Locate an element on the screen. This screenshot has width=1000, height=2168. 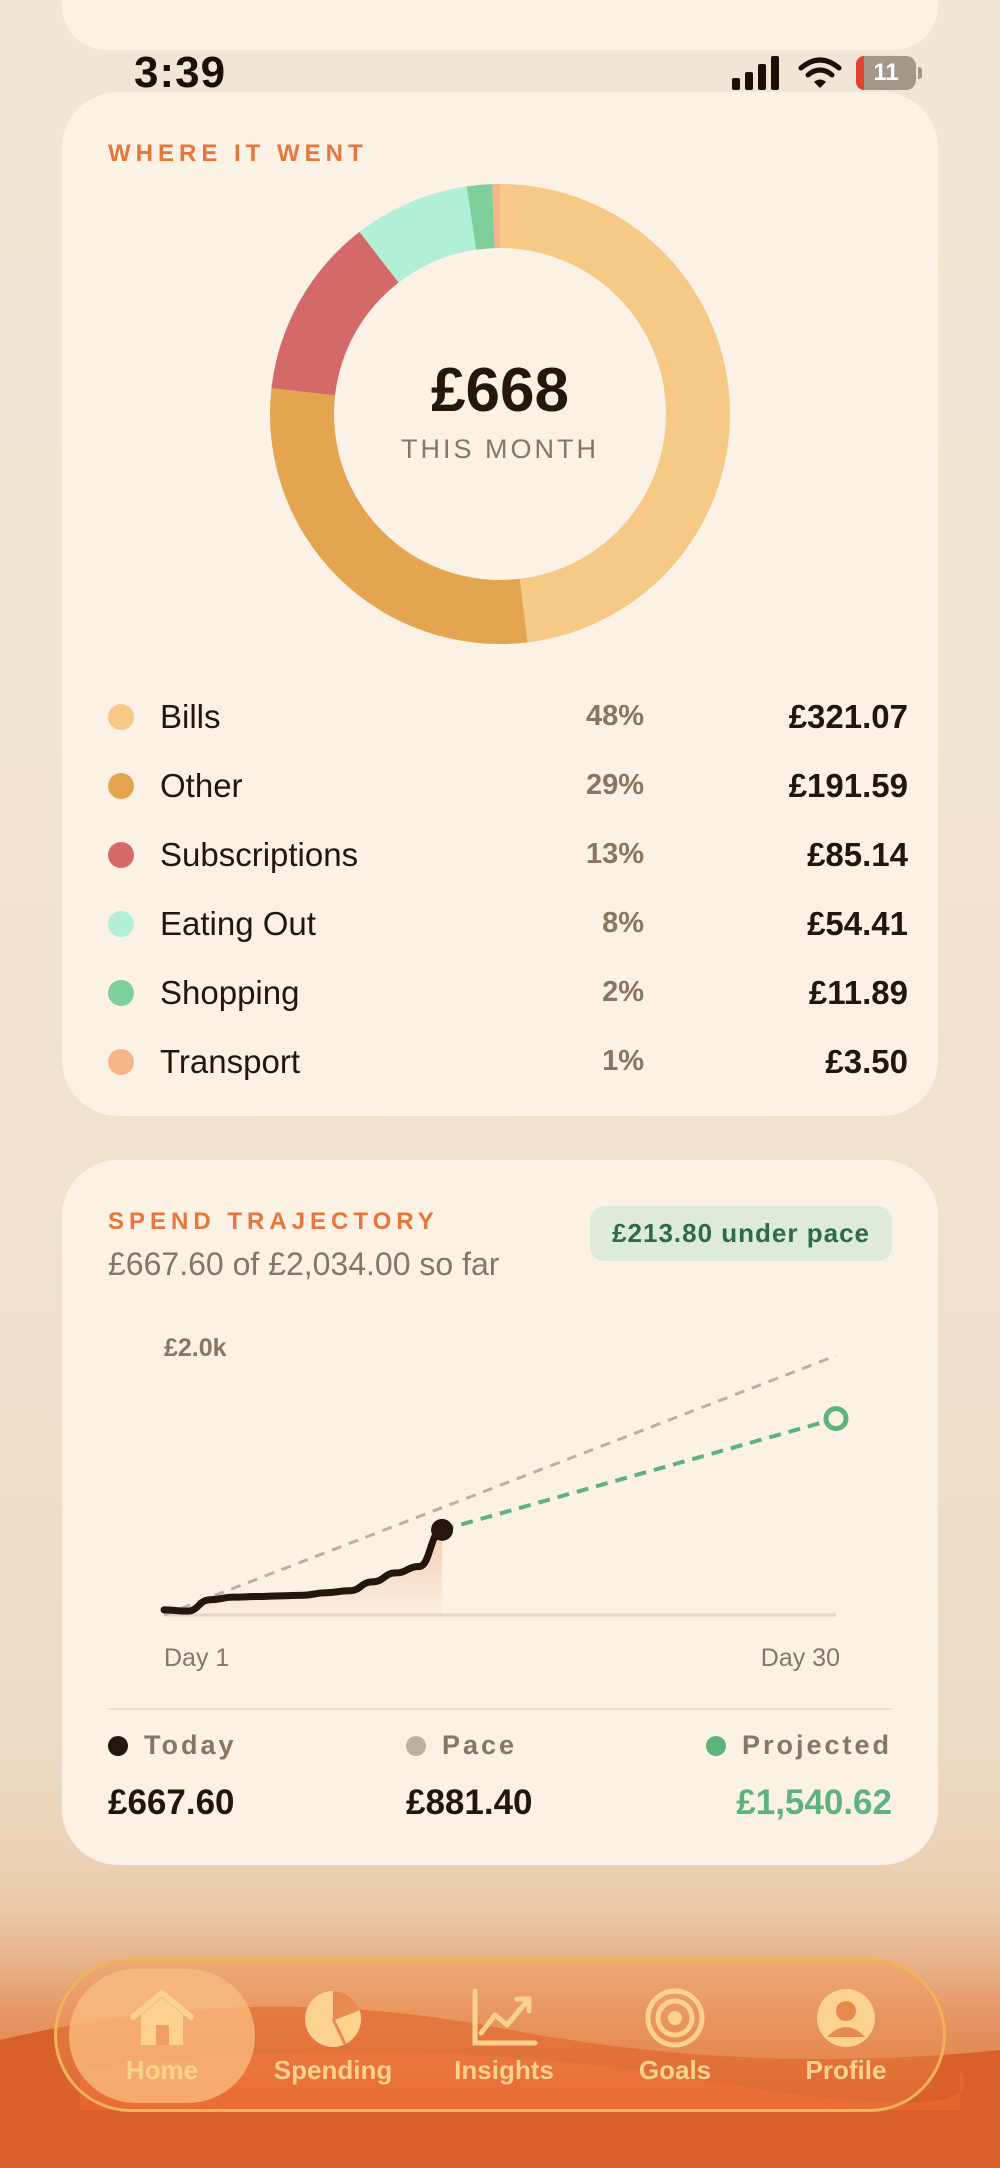
donut-chart: £668 THIS MONTH is located at coordinates (500, 414).